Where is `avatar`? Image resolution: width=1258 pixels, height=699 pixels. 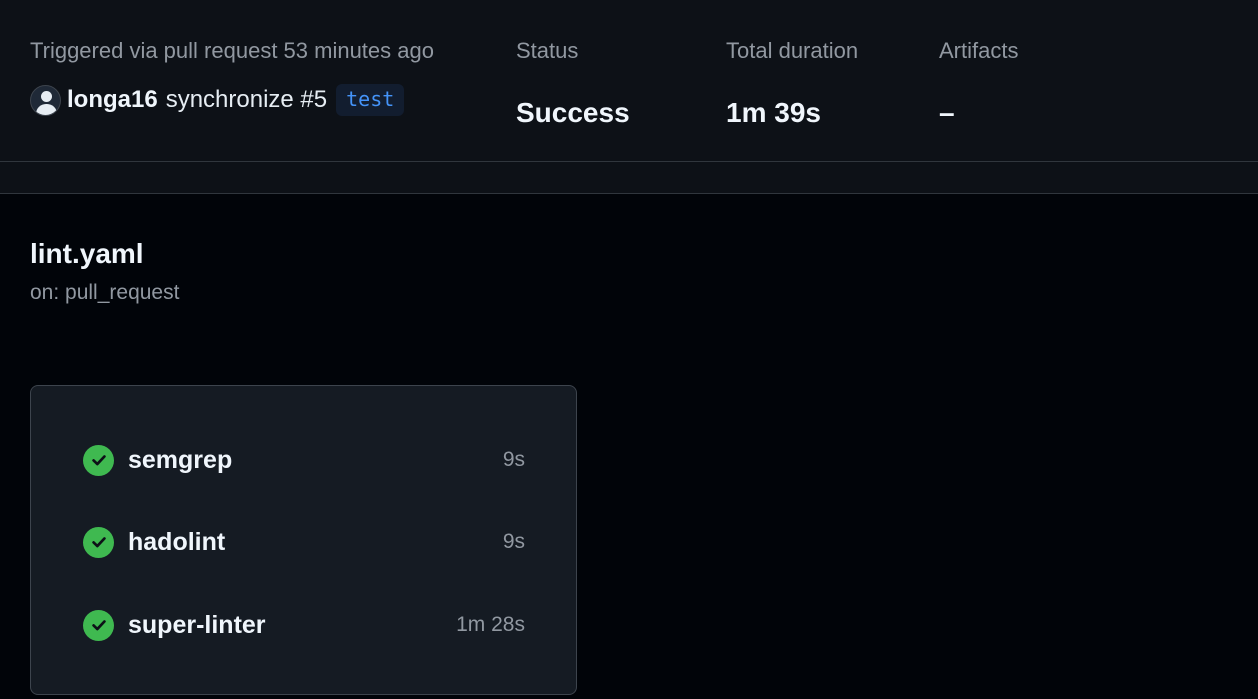 avatar is located at coordinates (45, 100).